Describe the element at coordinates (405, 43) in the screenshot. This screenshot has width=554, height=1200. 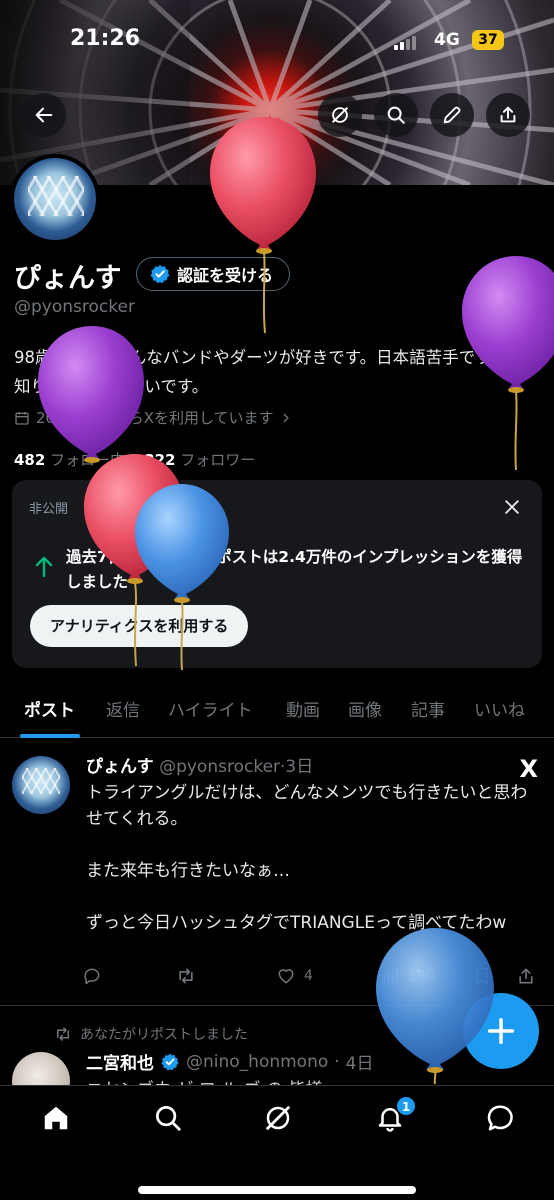
I see `signal-icon` at that location.